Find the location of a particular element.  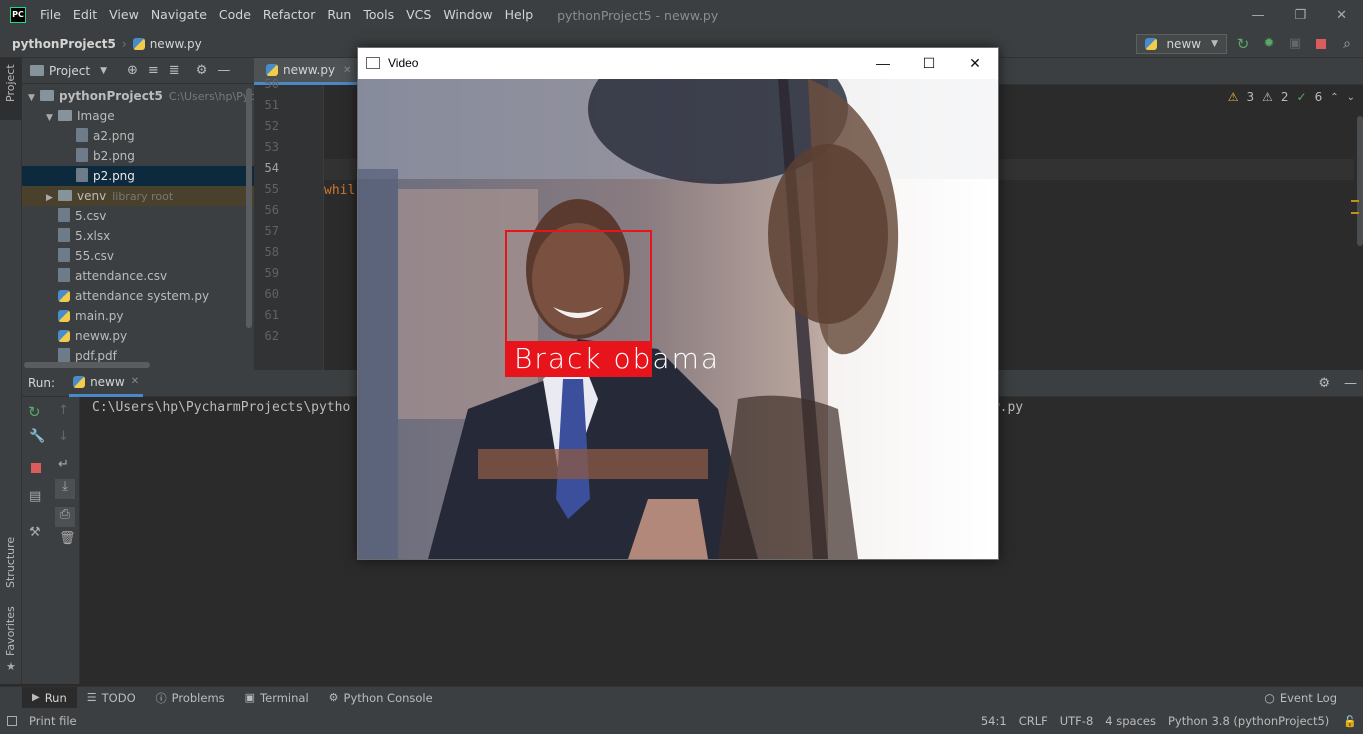

scroll-to-end-icon: ⤓ is located at coordinates (65, 489).